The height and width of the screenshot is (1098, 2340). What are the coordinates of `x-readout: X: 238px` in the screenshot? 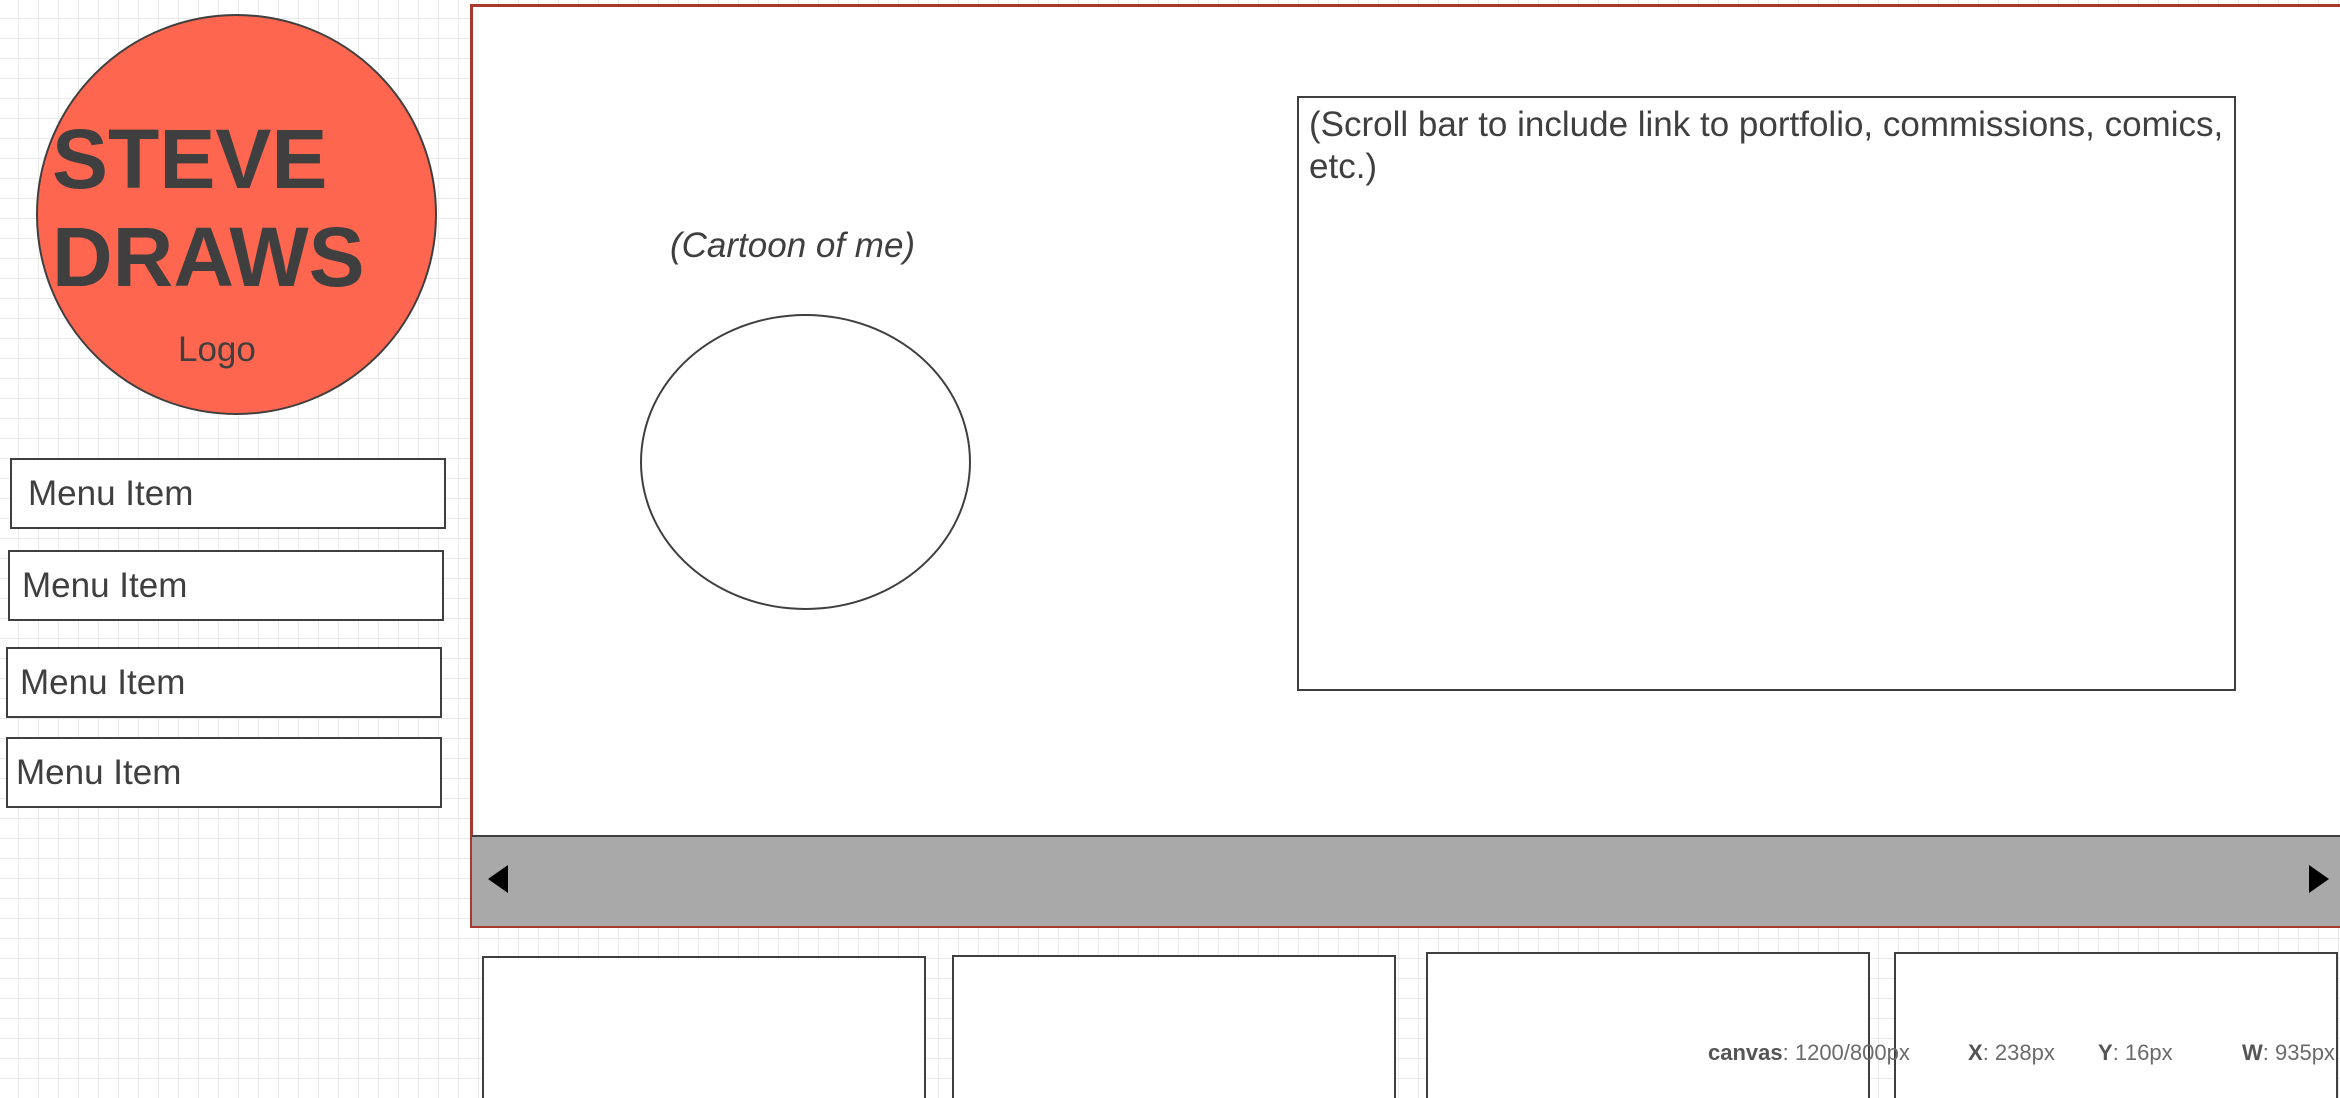 It's located at (2011, 1053).